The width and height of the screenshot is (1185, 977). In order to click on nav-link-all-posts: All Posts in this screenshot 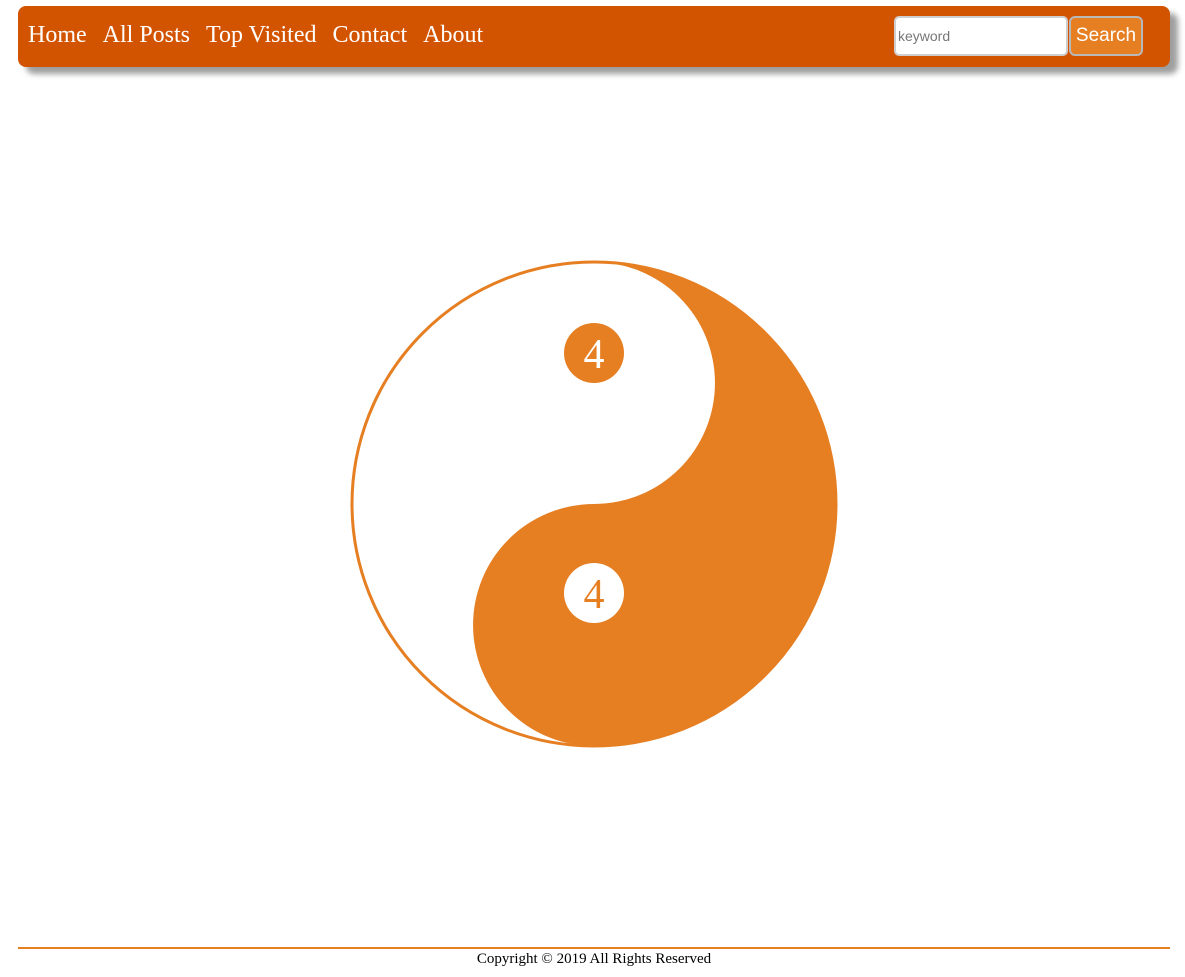, I will do `click(146, 35)`.